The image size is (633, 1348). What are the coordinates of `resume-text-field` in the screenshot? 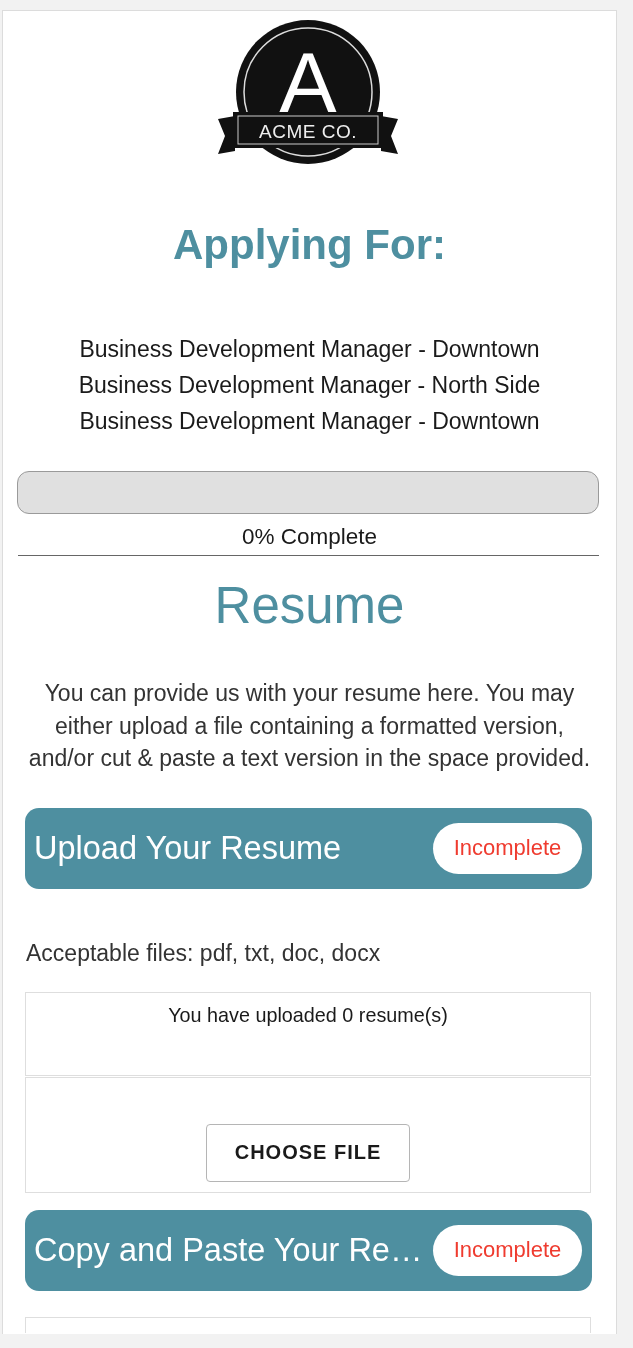 It's located at (308, 1324).